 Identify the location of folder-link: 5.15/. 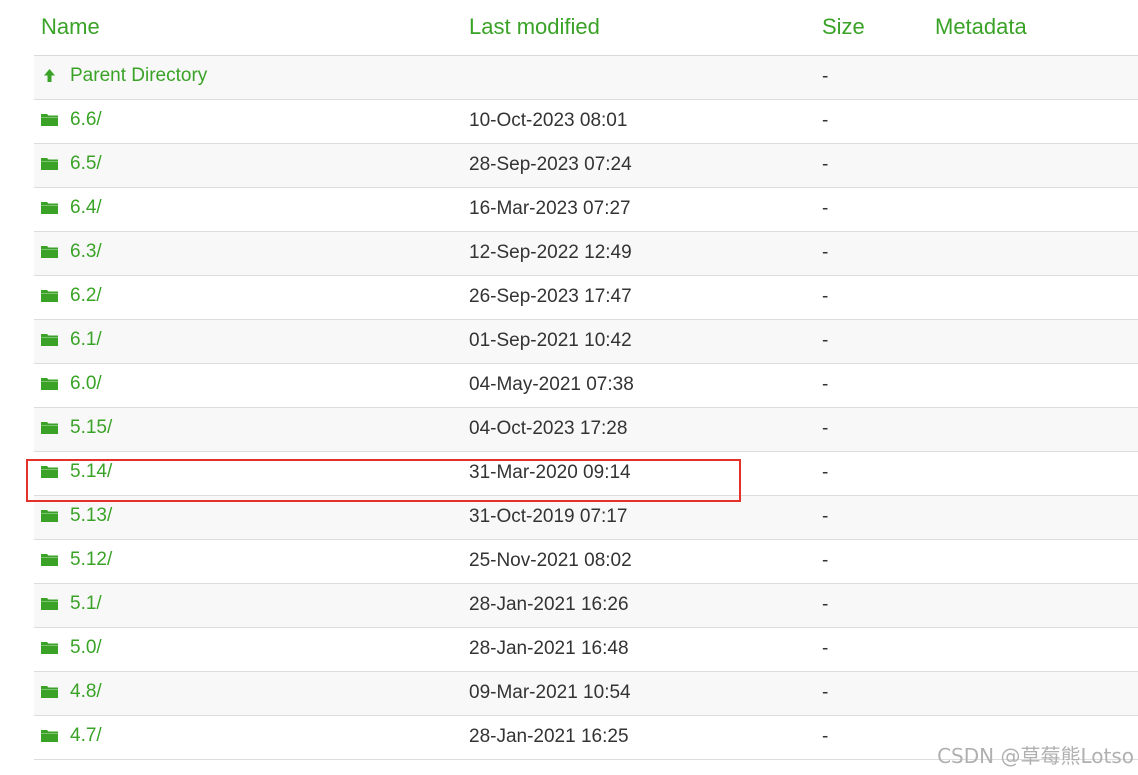
(76, 428).